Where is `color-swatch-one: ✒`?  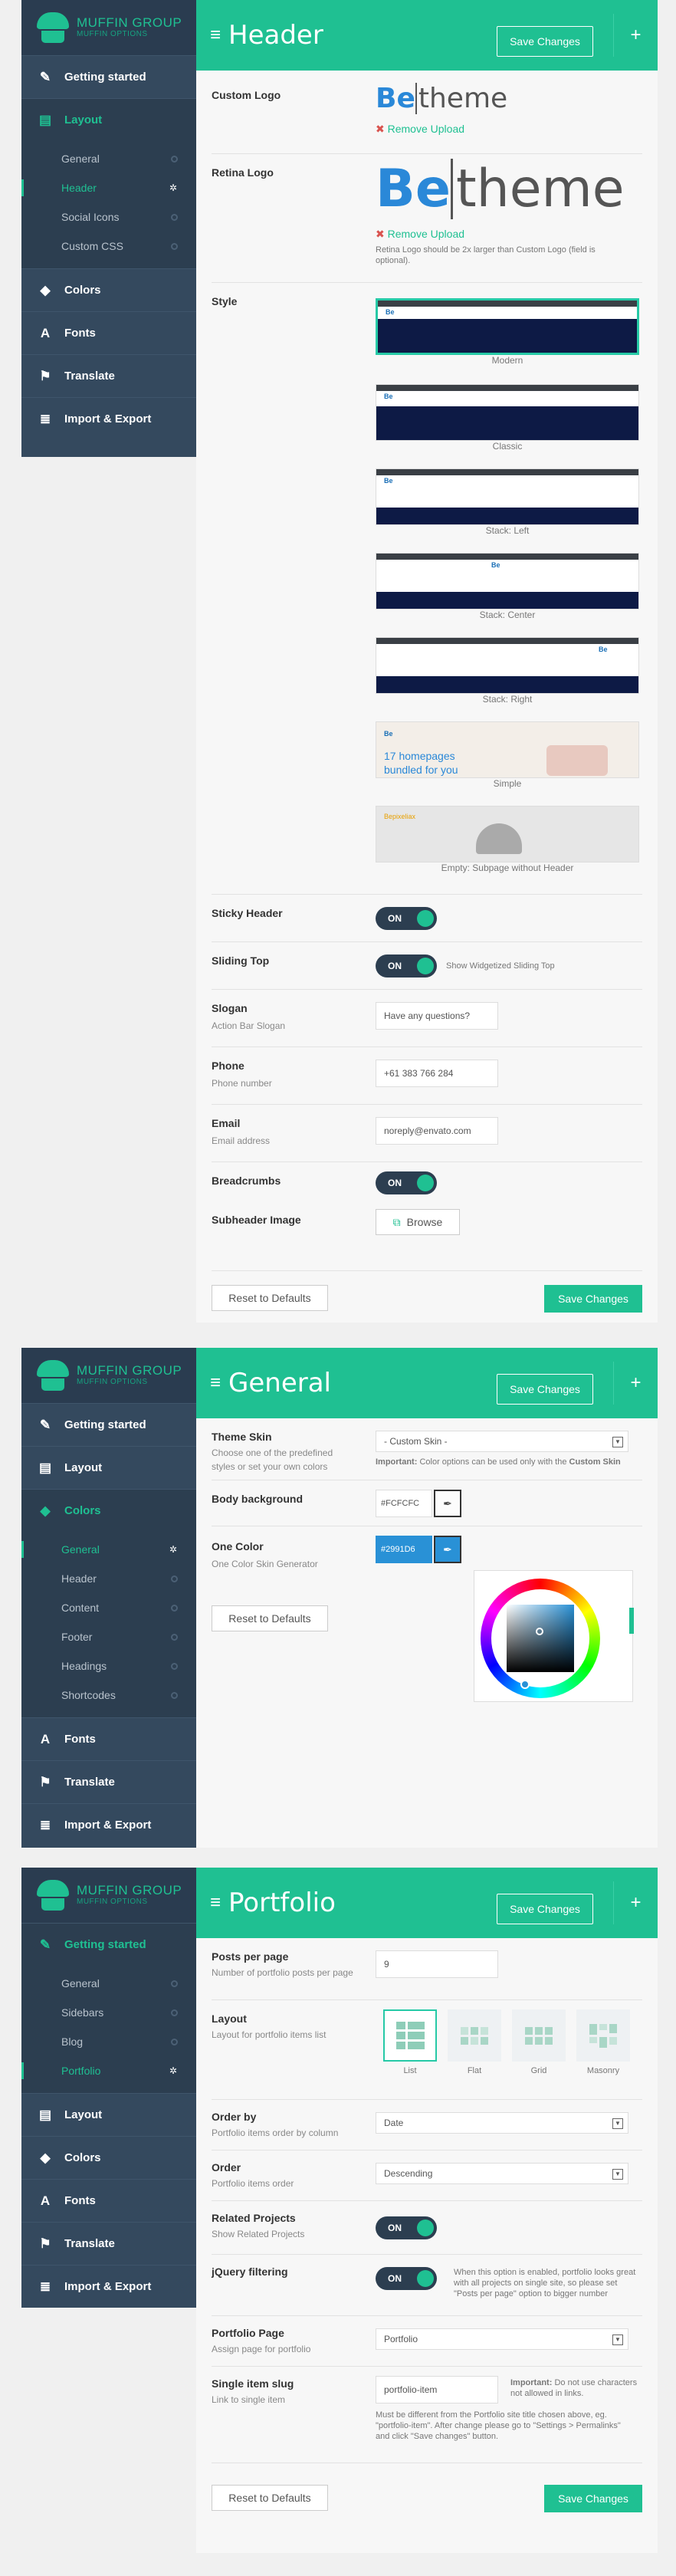
color-swatch-one: ✒ is located at coordinates (447, 1550).